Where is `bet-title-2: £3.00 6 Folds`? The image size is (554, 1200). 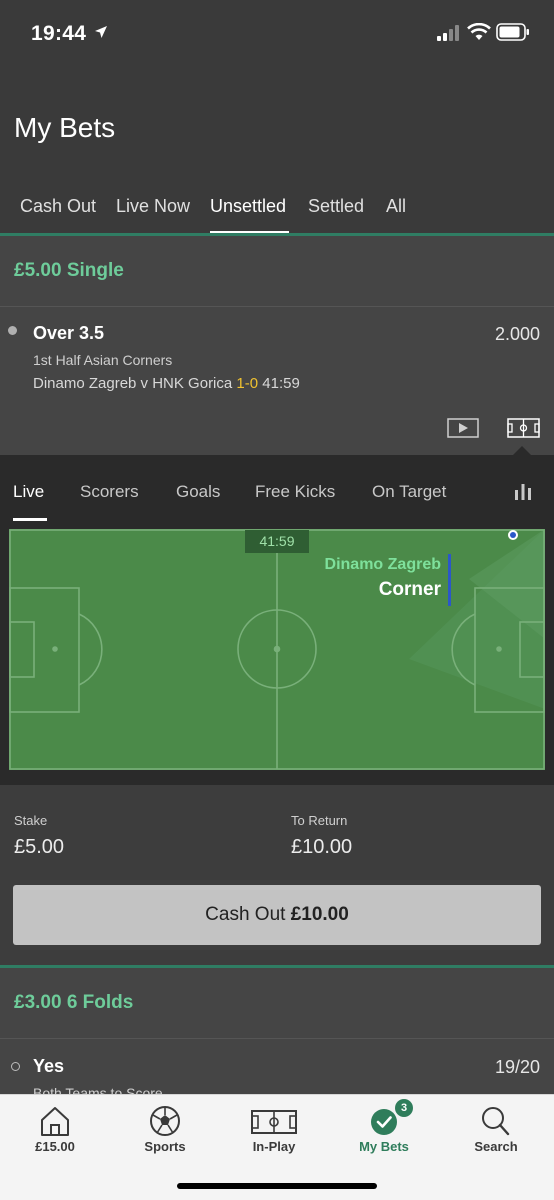
bet-title-2: £3.00 6 Folds is located at coordinates (74, 1002).